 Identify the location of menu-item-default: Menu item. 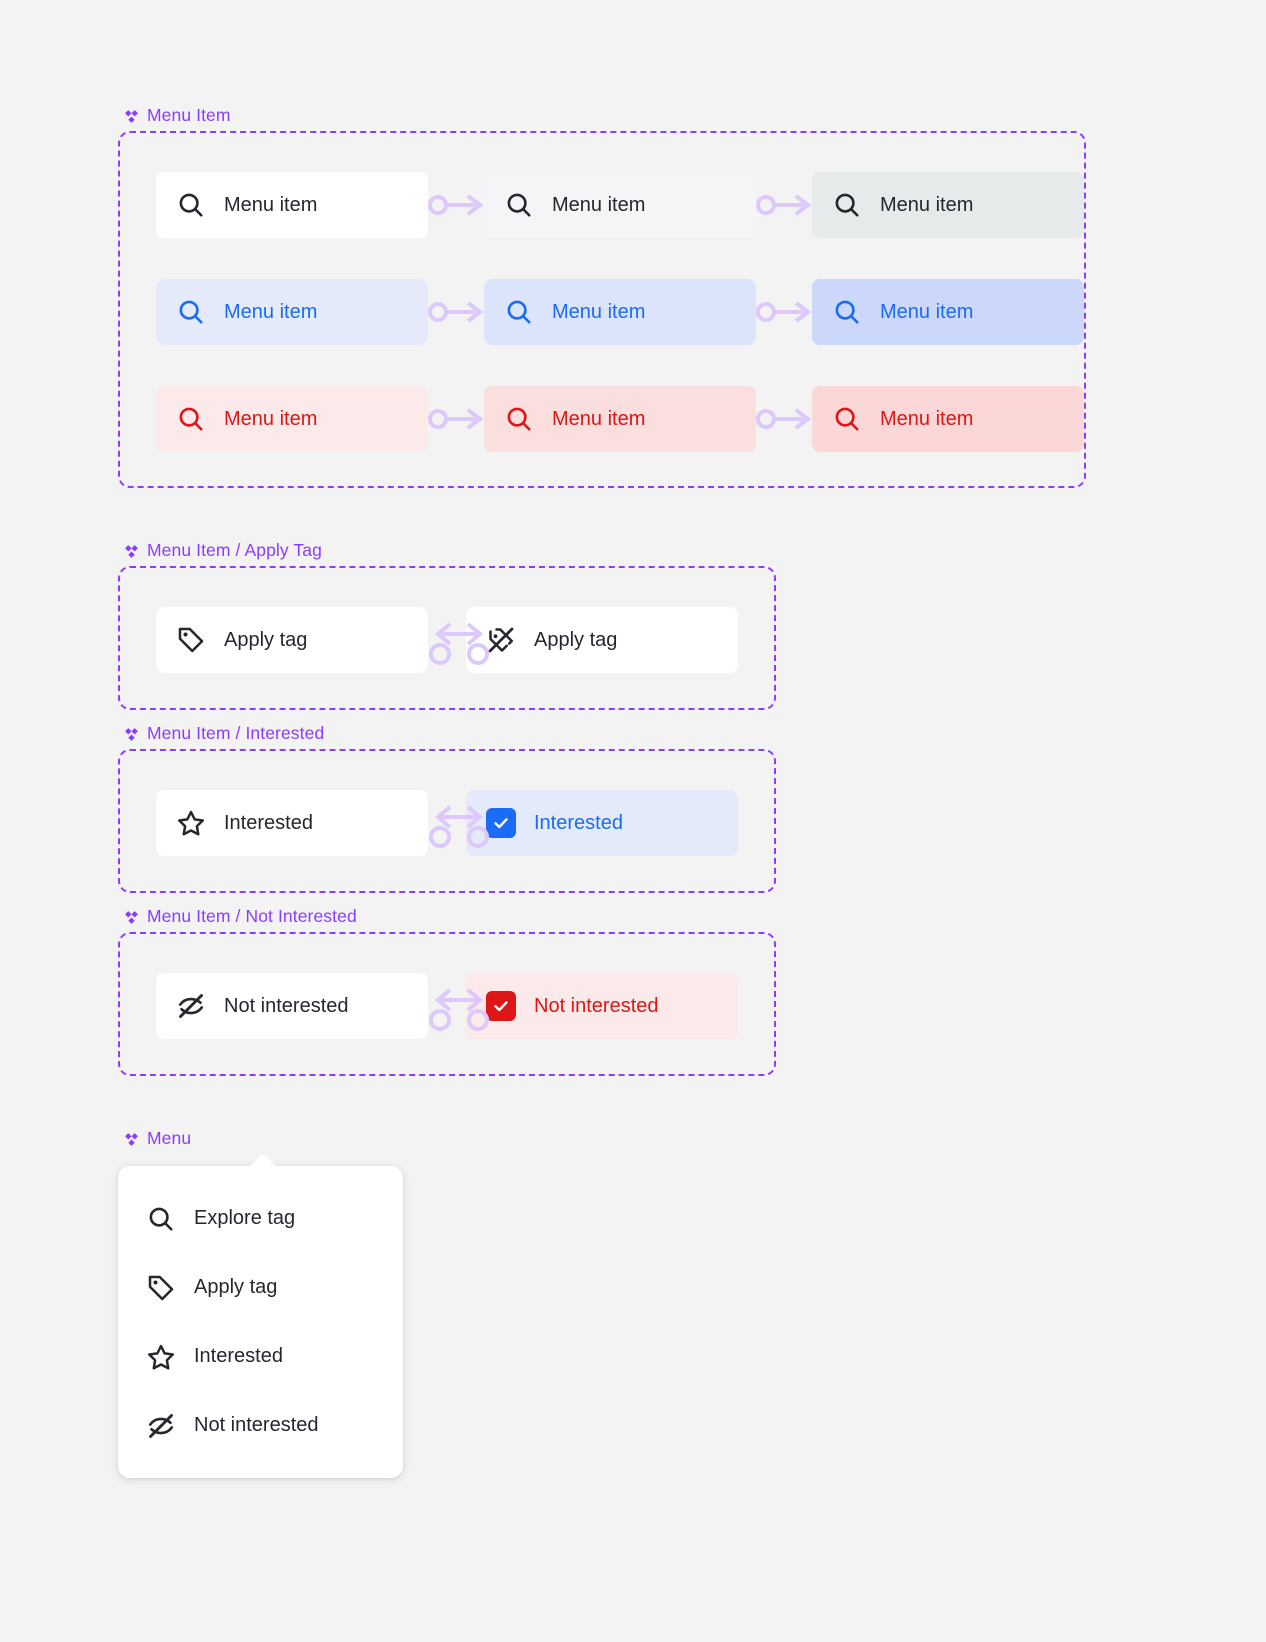
(292, 205).